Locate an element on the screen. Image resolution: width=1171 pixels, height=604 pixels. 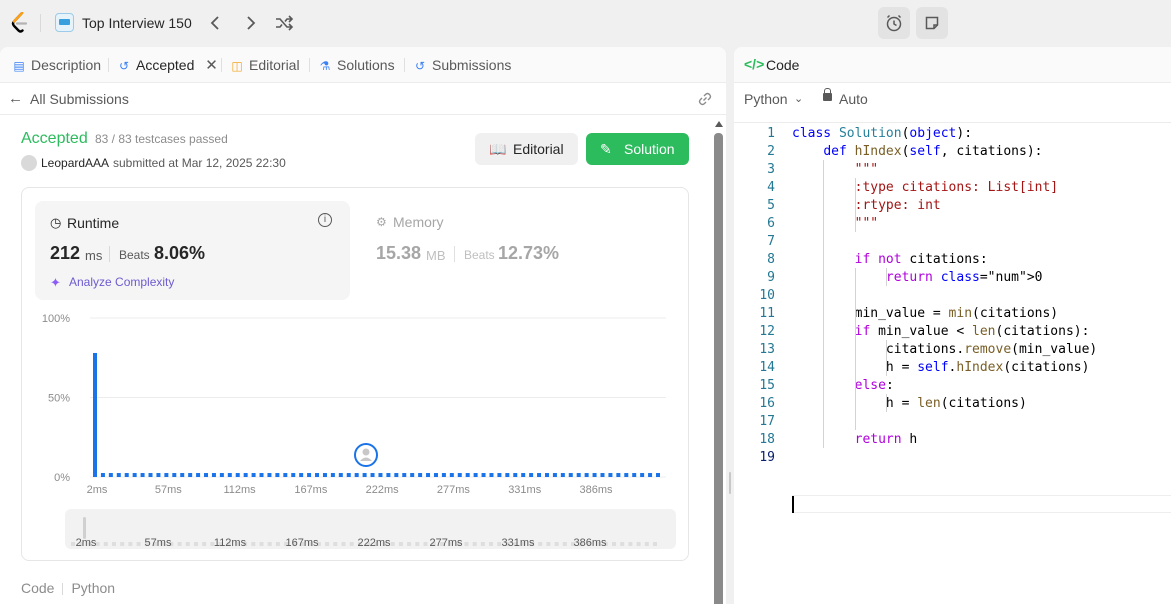
x-tick-label: 277ms is located at coordinates (454, 490).